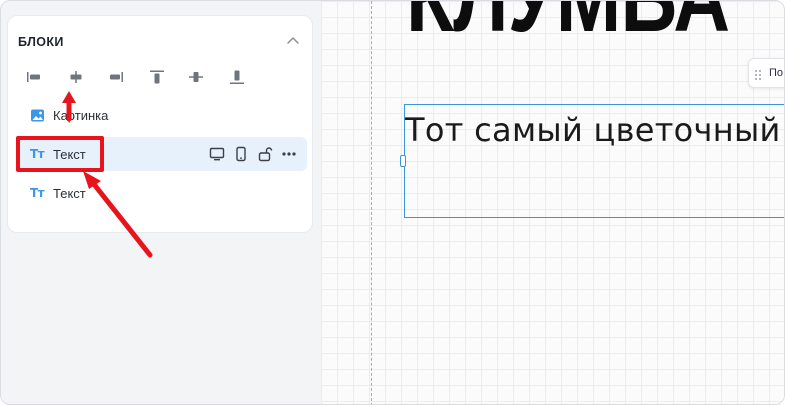 This screenshot has width=785, height=405. What do you see at coordinates (196, 77) in the screenshot?
I see `align-center-vertical-icon` at bounding box center [196, 77].